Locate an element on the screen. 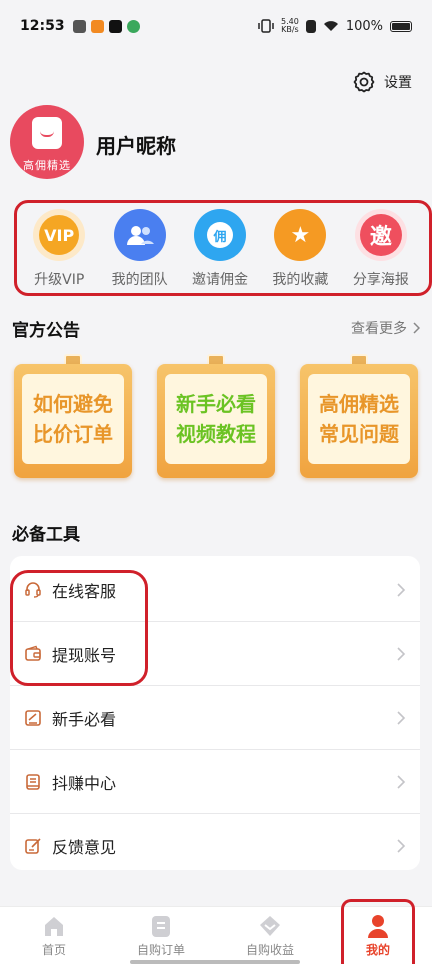 The image size is (432, 964). notice-card-newbie-videos: 新手必看 视频教程 is located at coordinates (216, 417).